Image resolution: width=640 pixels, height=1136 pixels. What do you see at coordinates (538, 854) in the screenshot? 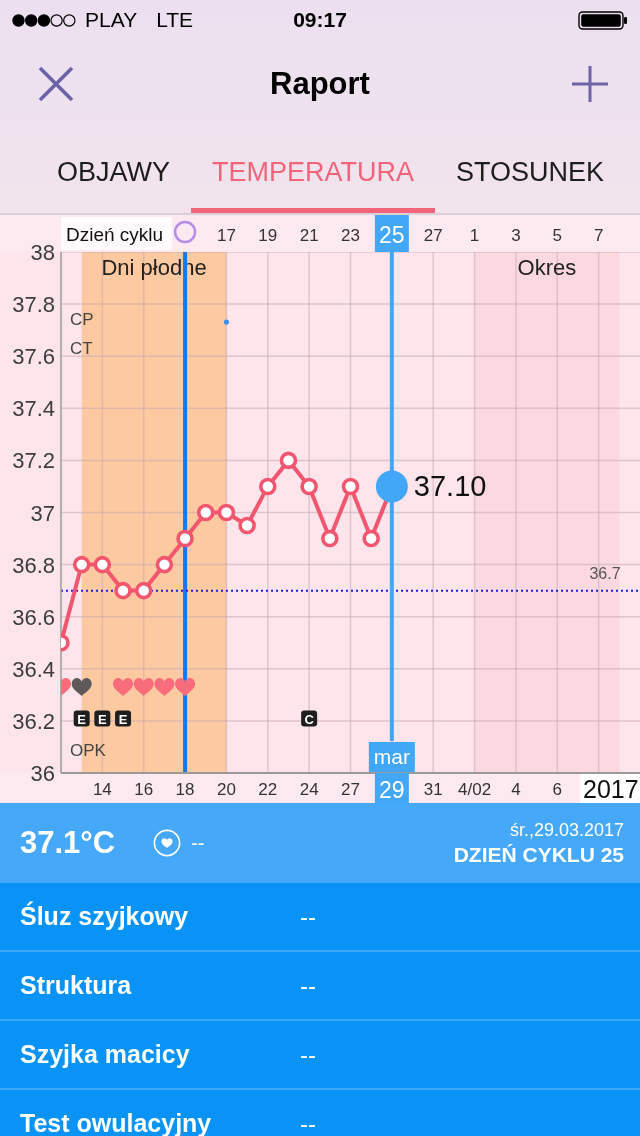
I see `cycle-day-text: DZIEŃ CYKLU 25` at bounding box center [538, 854].